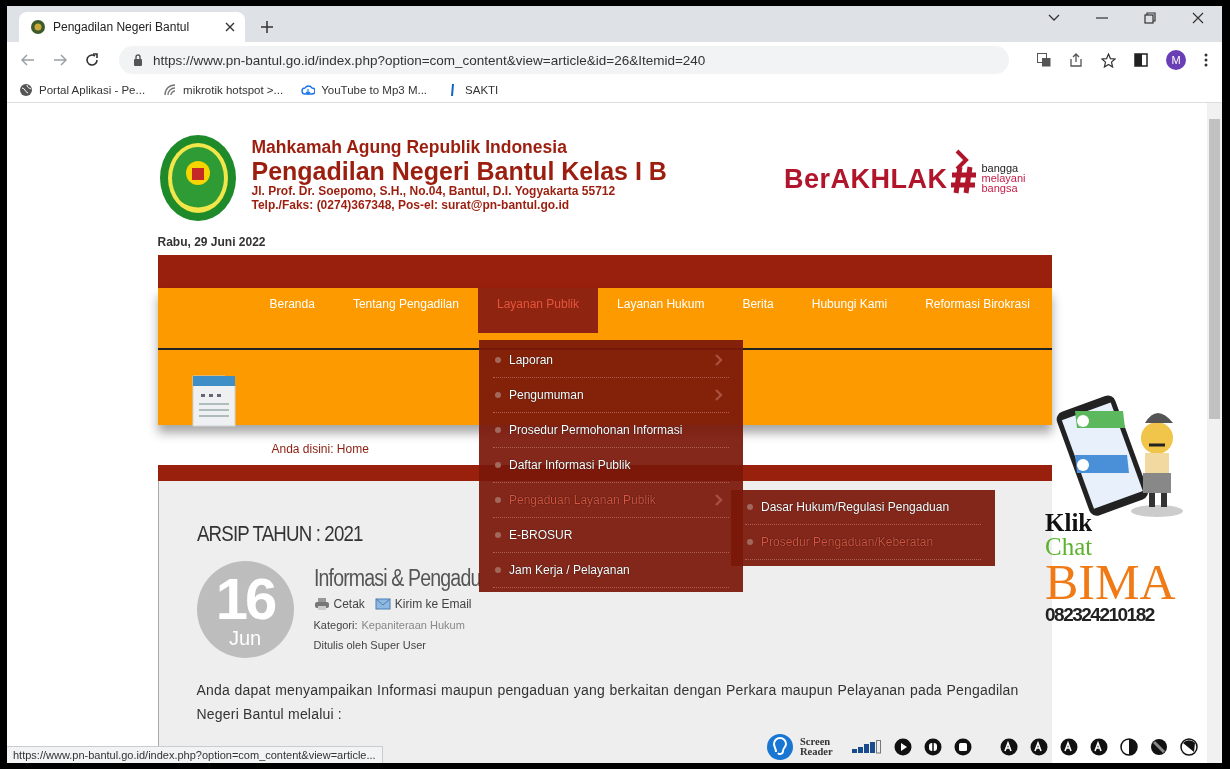 The image size is (1230, 769). What do you see at coordinates (1099, 747) in the screenshot?
I see `font-icon` at bounding box center [1099, 747].